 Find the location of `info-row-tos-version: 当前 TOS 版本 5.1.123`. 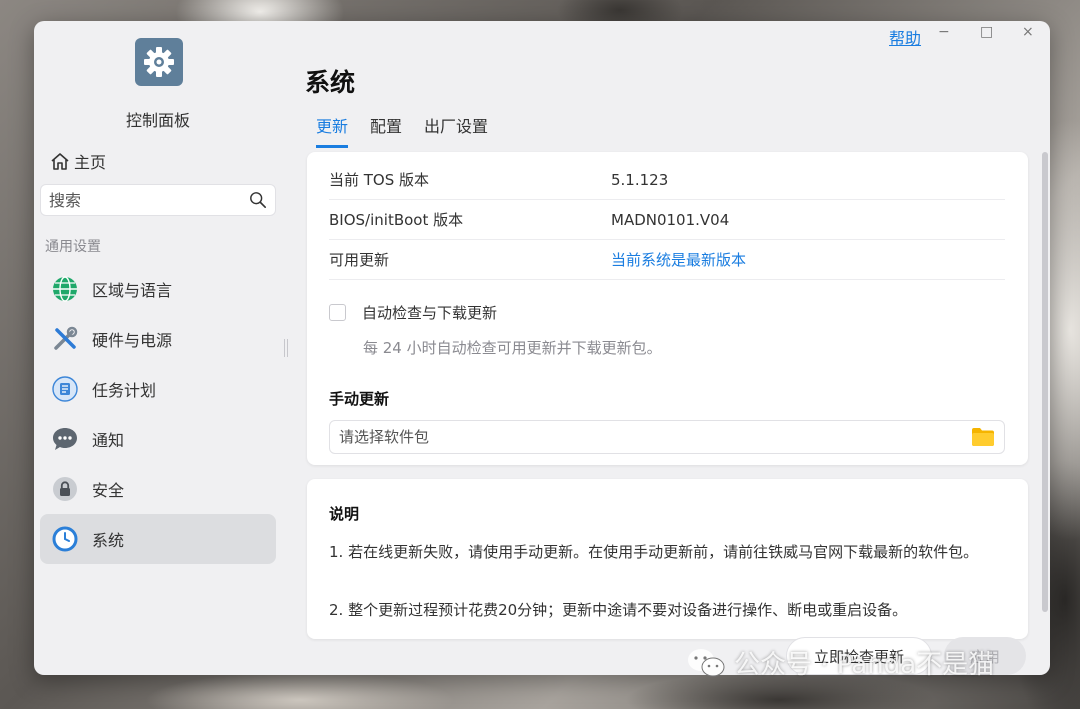

info-row-tos-version: 当前 TOS 版本 5.1.123 is located at coordinates (667, 180).